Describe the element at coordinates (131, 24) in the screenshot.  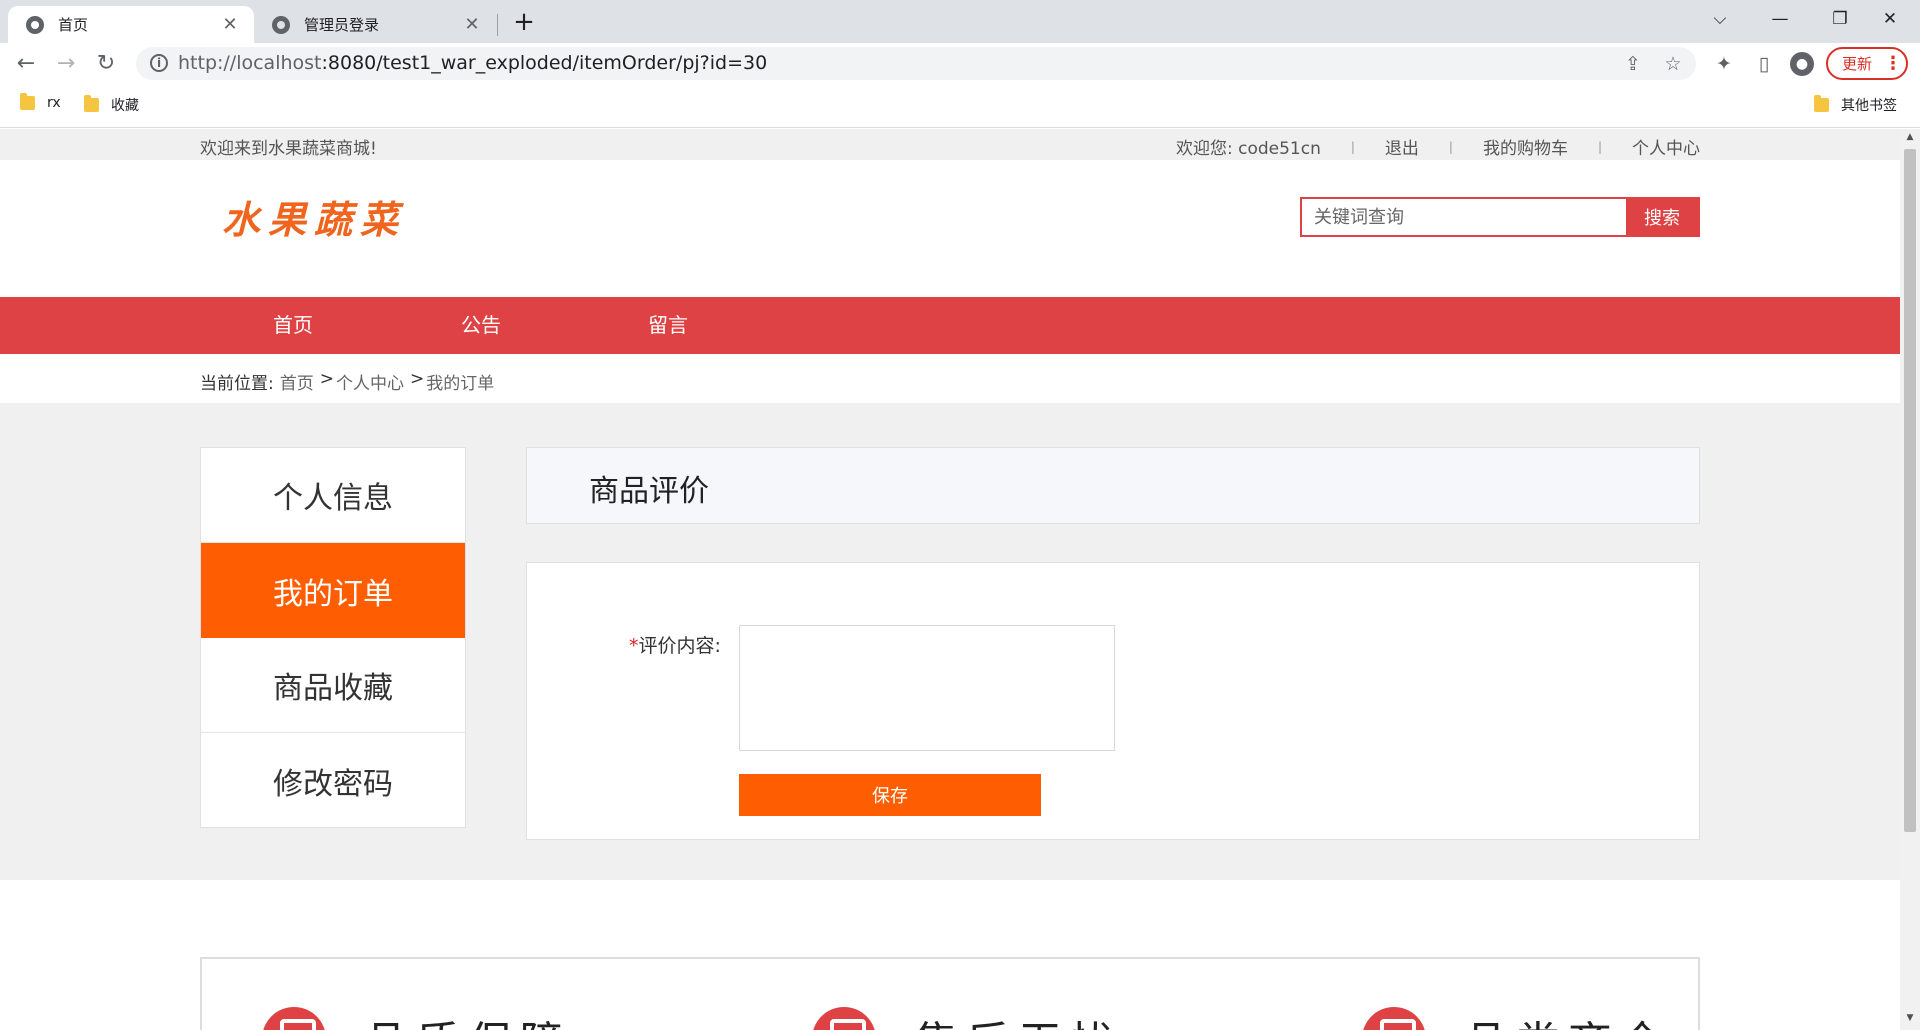
I see `tab-home: 首页 ✕` at that location.